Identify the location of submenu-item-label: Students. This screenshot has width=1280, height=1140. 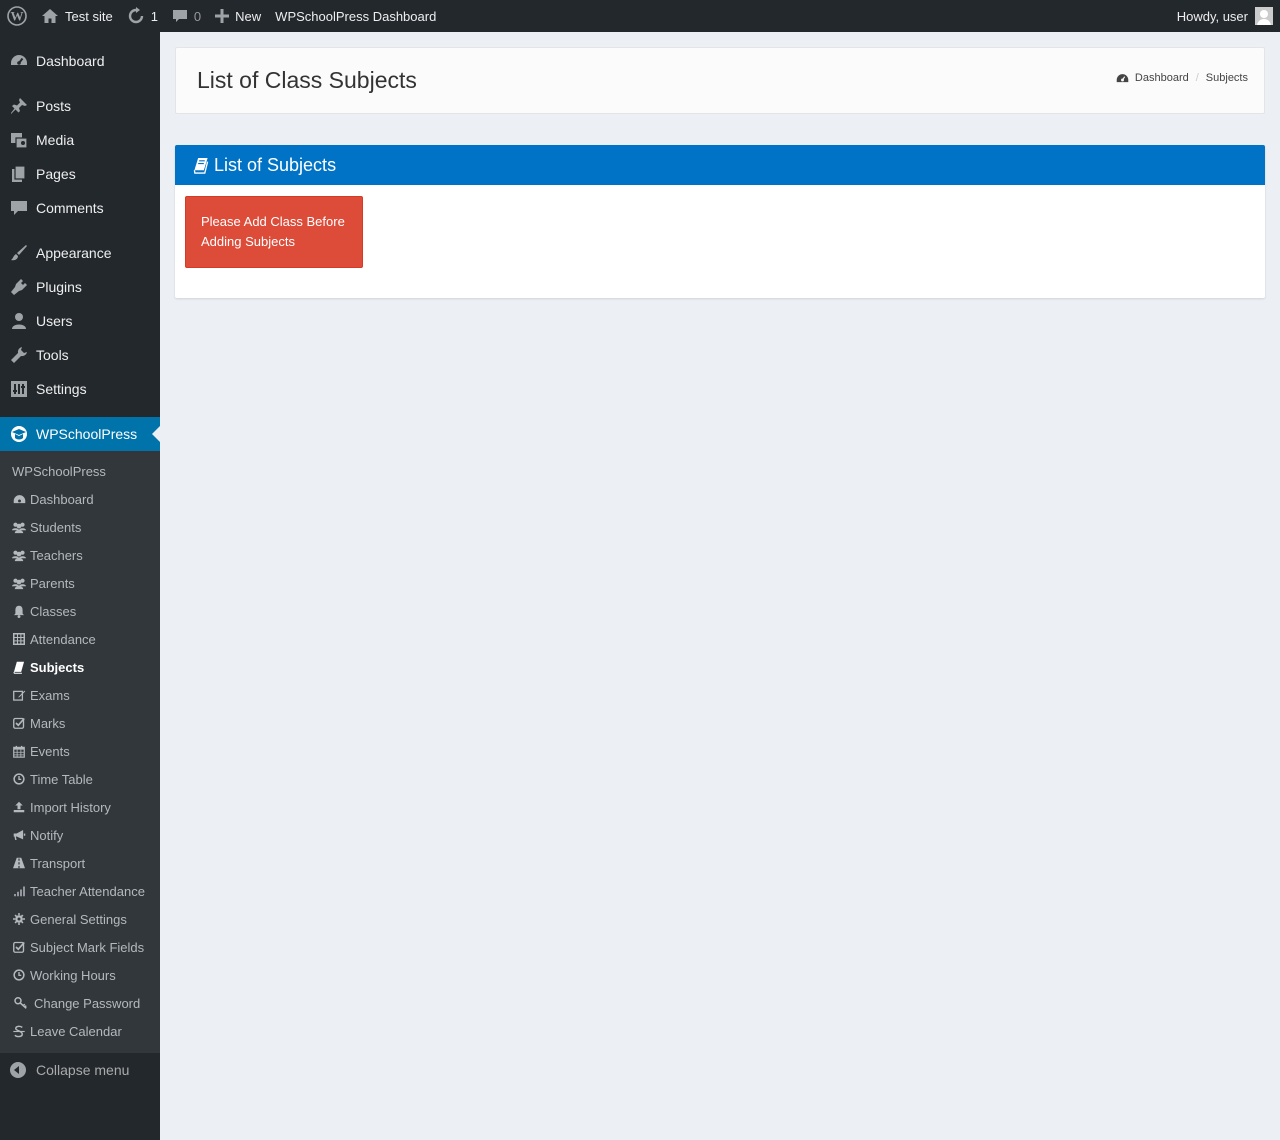
(56, 527).